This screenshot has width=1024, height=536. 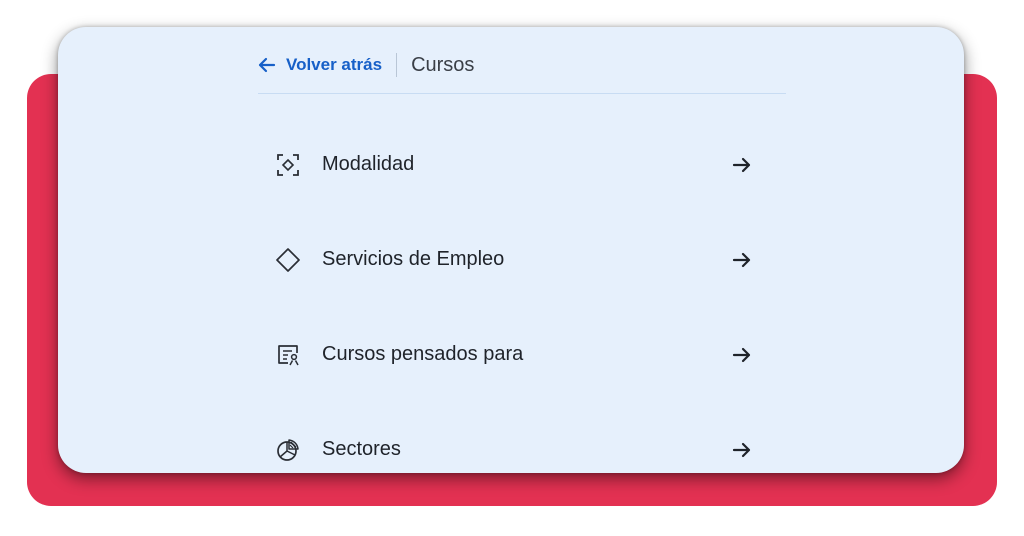 I want to click on menu-item-servicios-de-empleo: Servicios de Empleo, so click(x=514, y=259).